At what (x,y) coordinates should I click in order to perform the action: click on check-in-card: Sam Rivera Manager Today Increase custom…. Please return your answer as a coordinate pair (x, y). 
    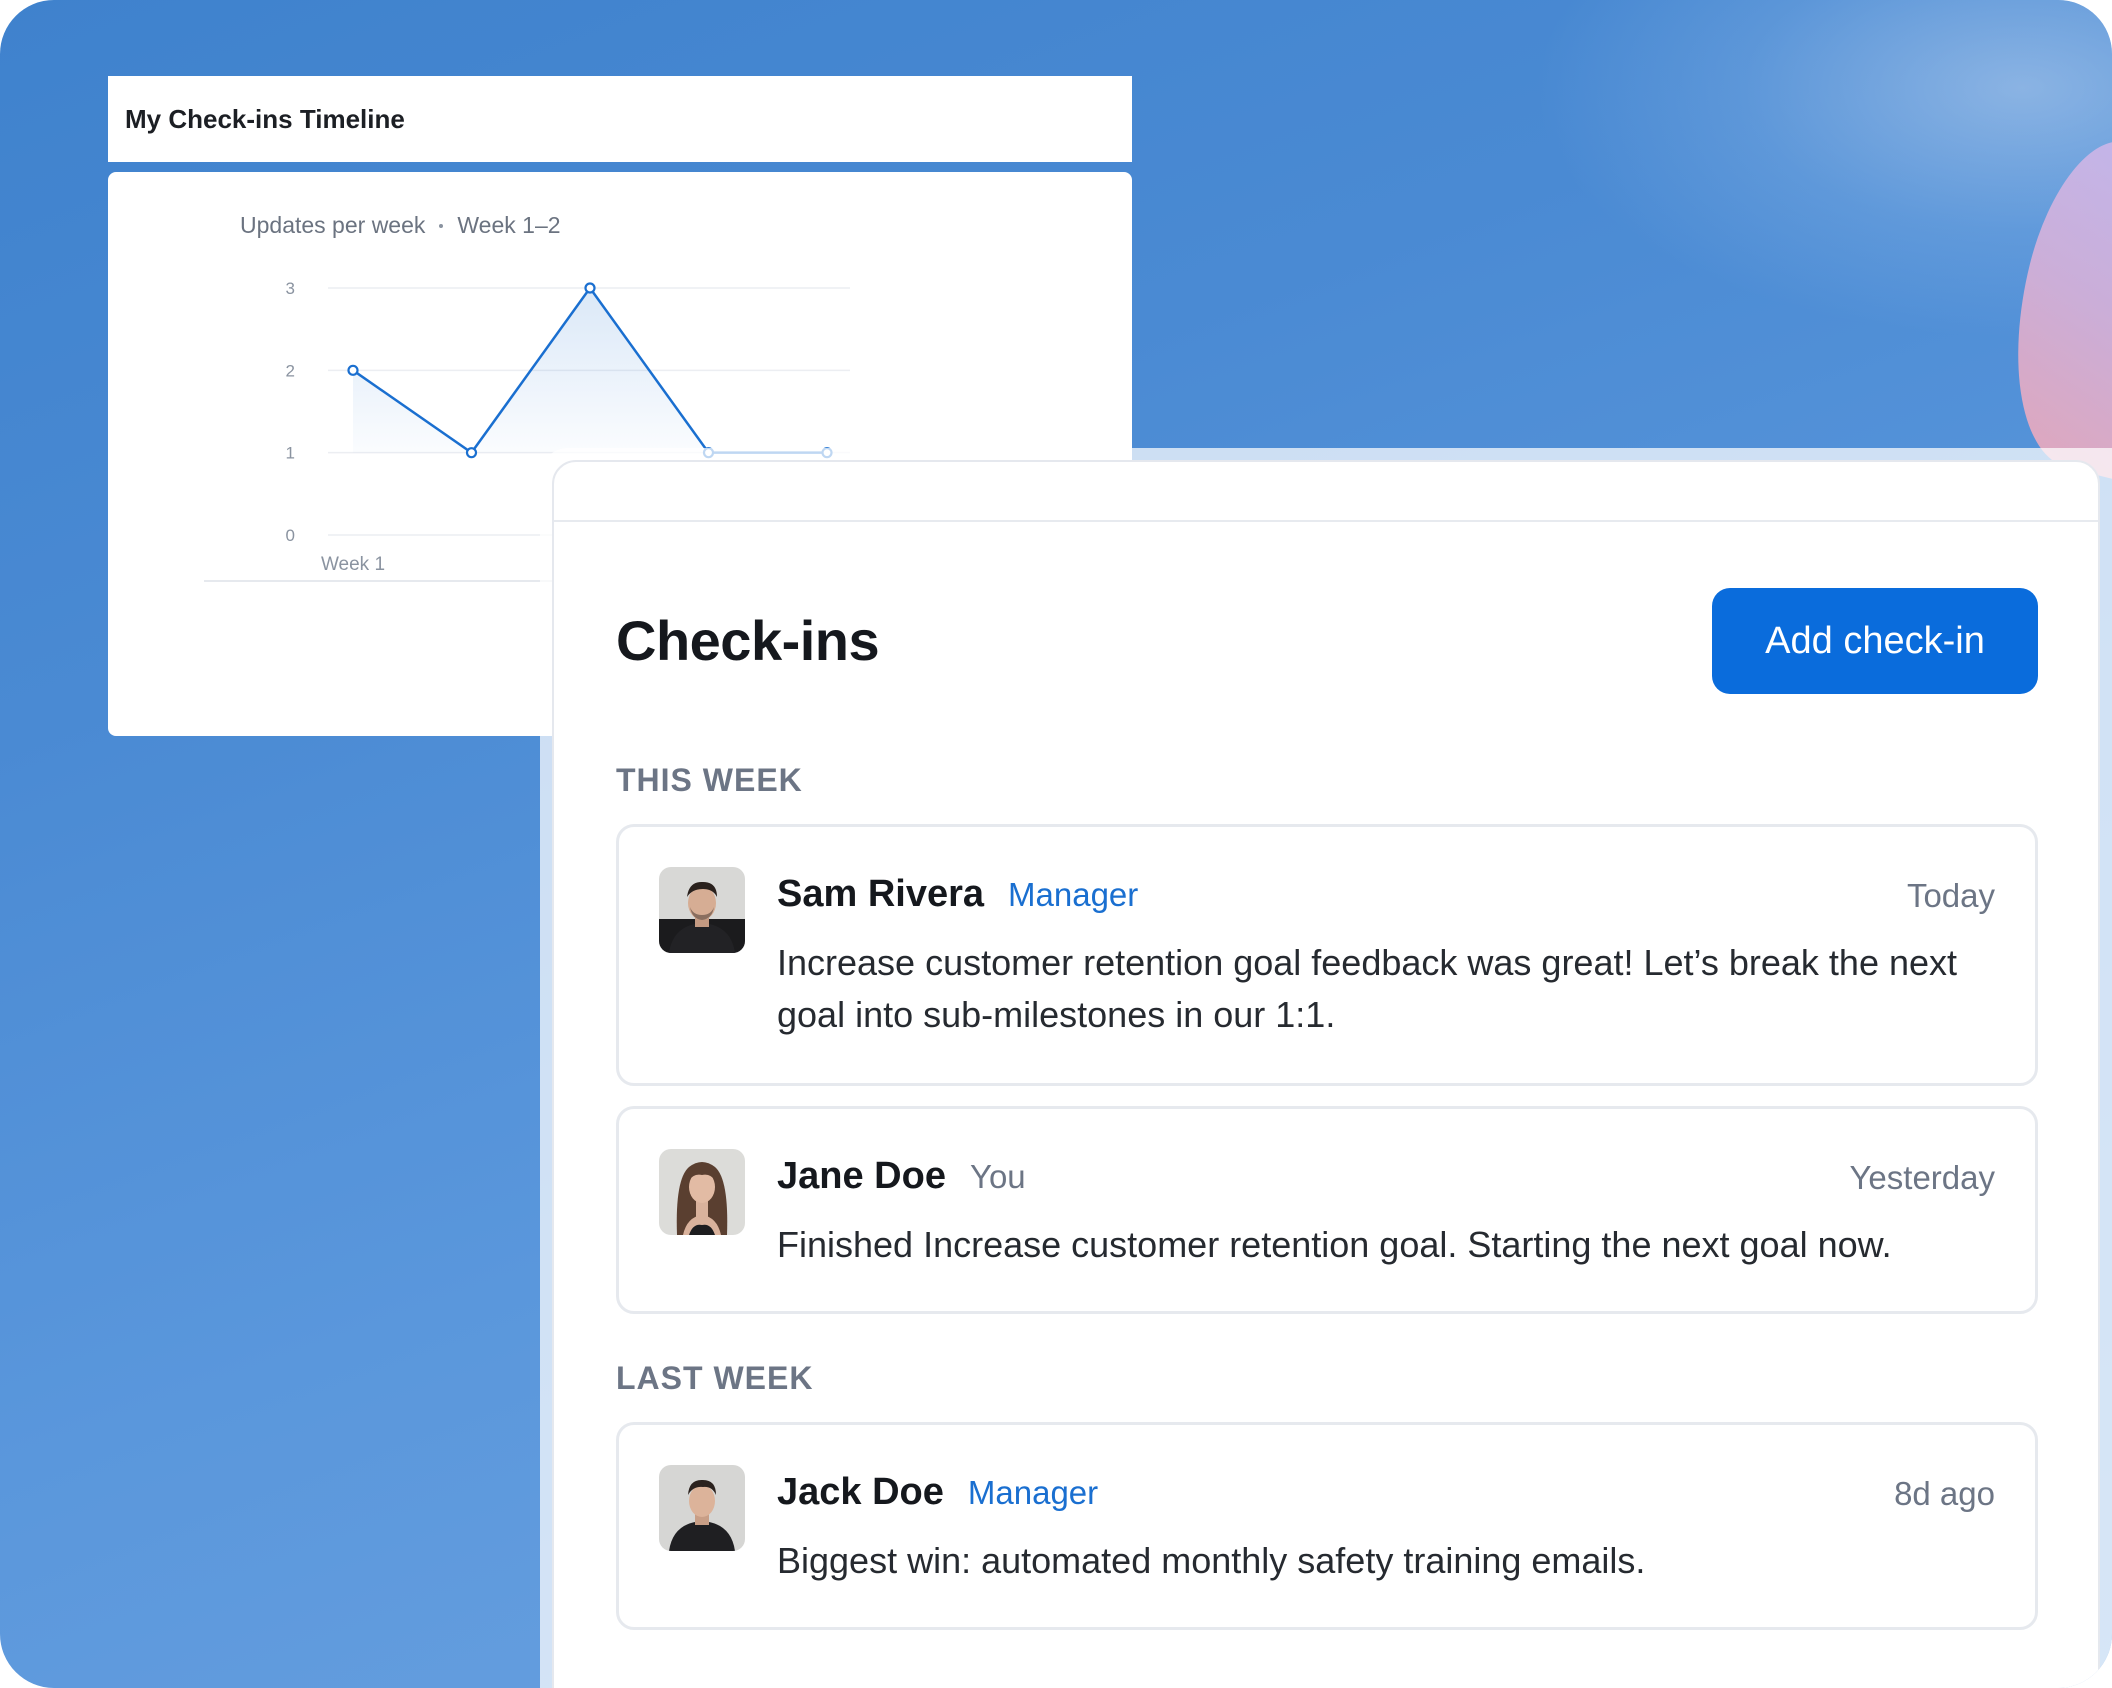
    Looking at the image, I should click on (1327, 955).